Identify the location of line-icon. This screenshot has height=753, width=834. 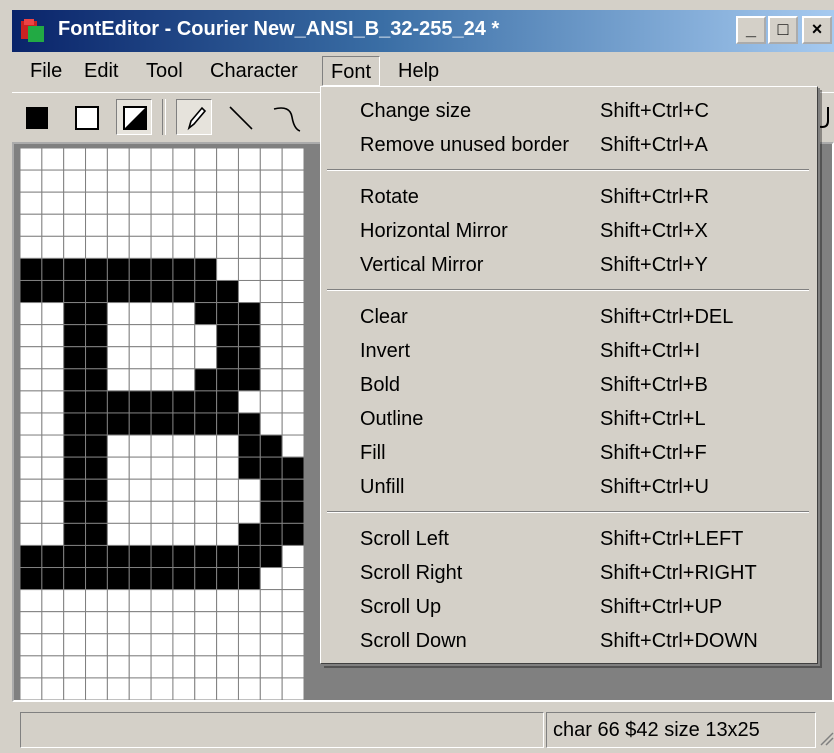
(242, 117).